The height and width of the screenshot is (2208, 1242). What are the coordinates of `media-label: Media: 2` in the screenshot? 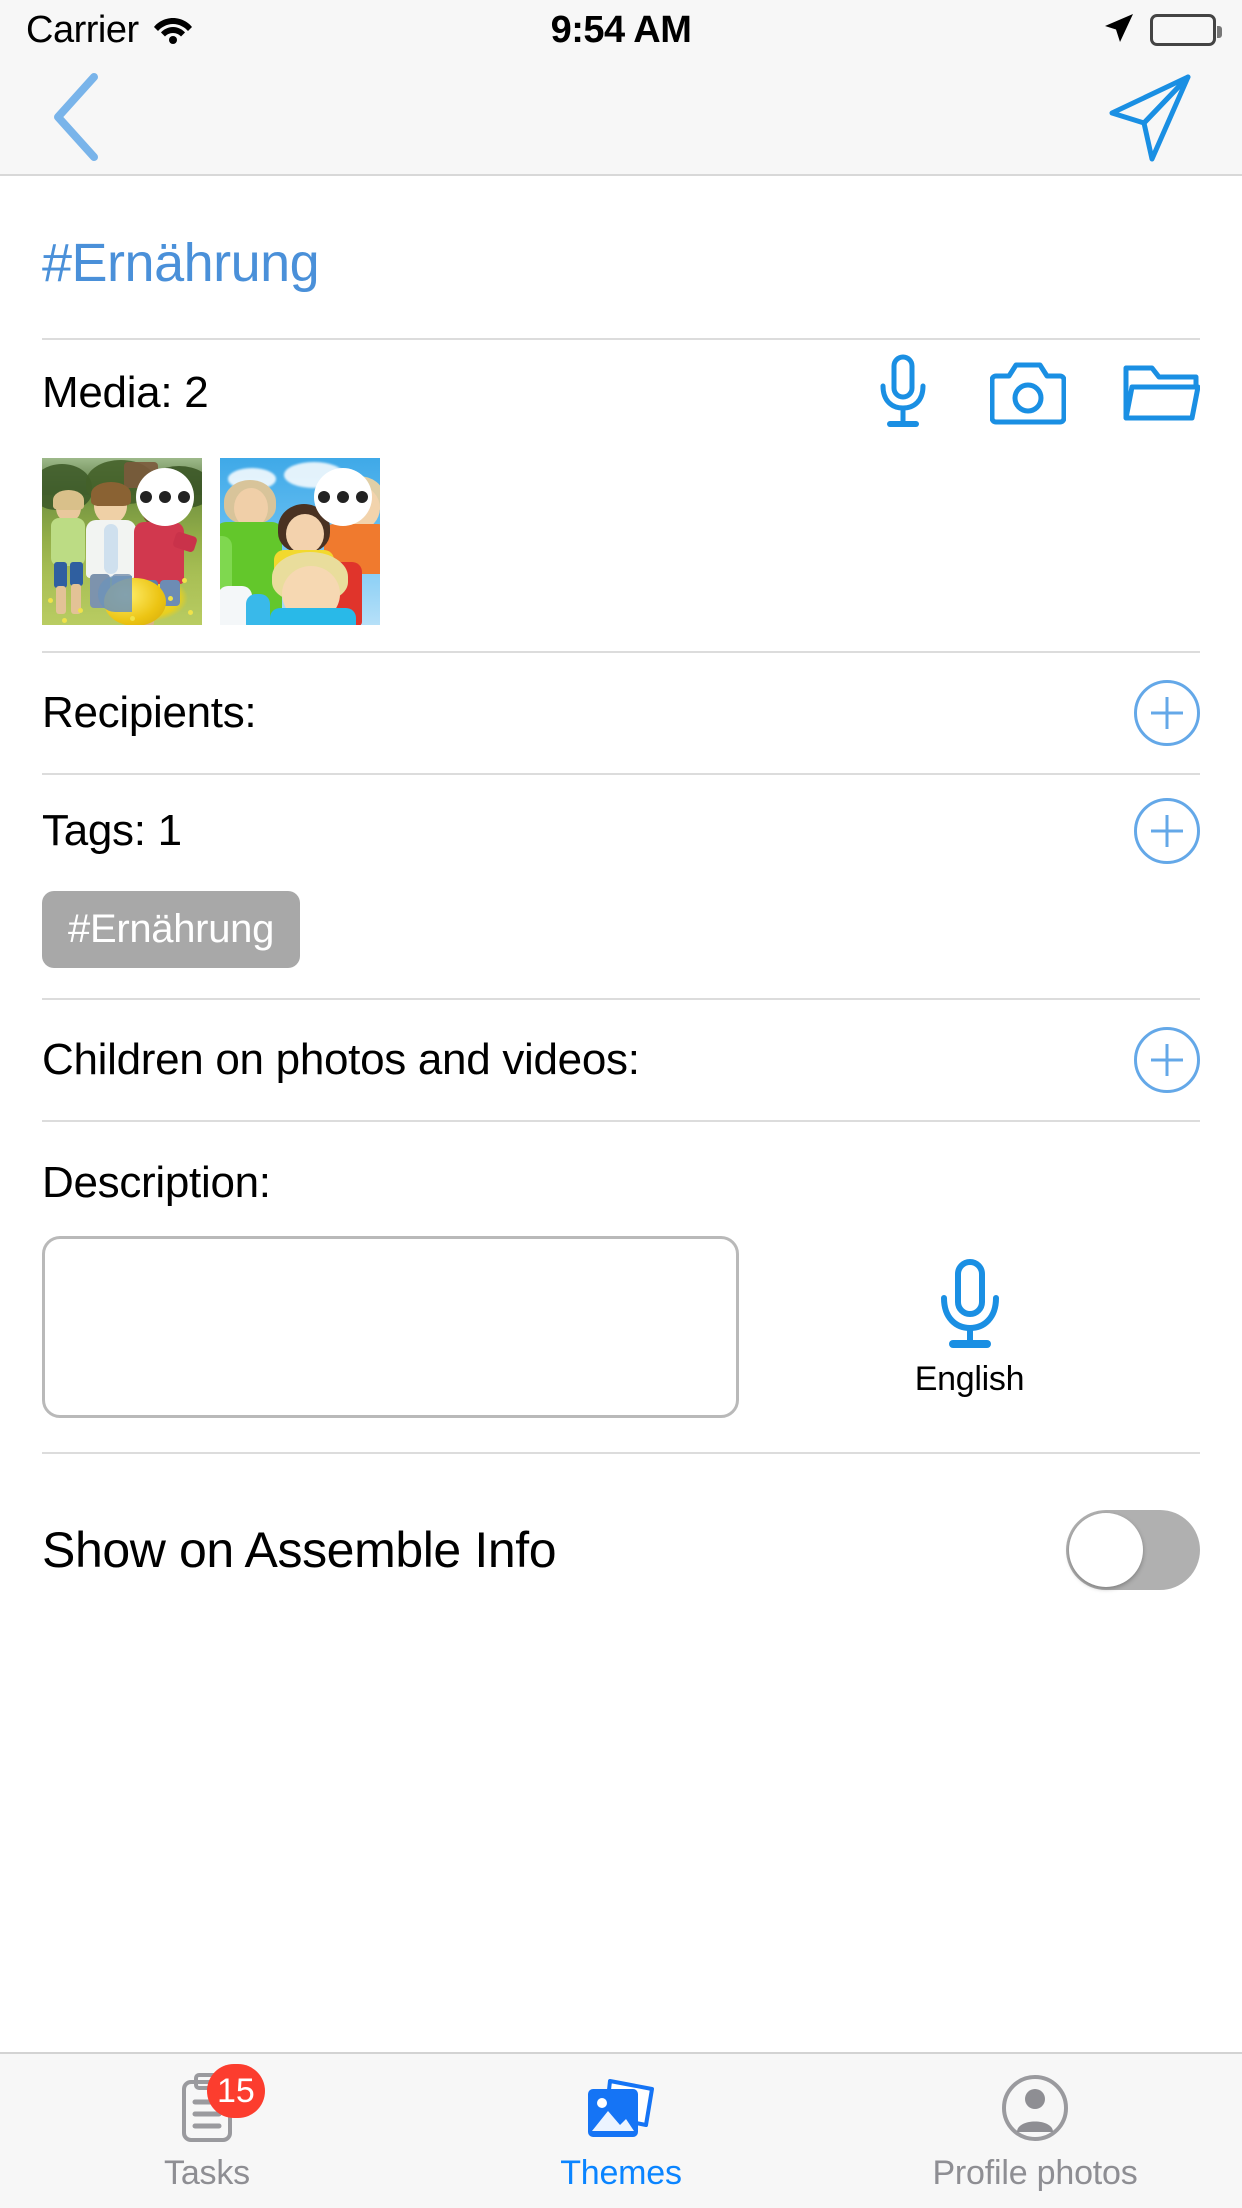 It's located at (125, 392).